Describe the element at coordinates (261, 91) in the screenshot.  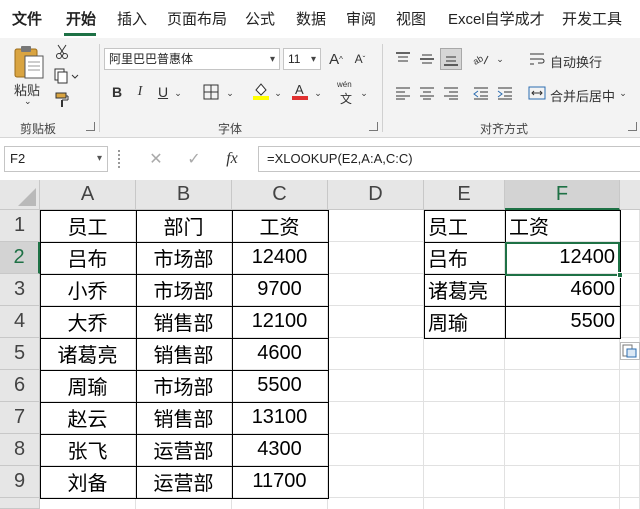
I see `fill-color-icon` at that location.